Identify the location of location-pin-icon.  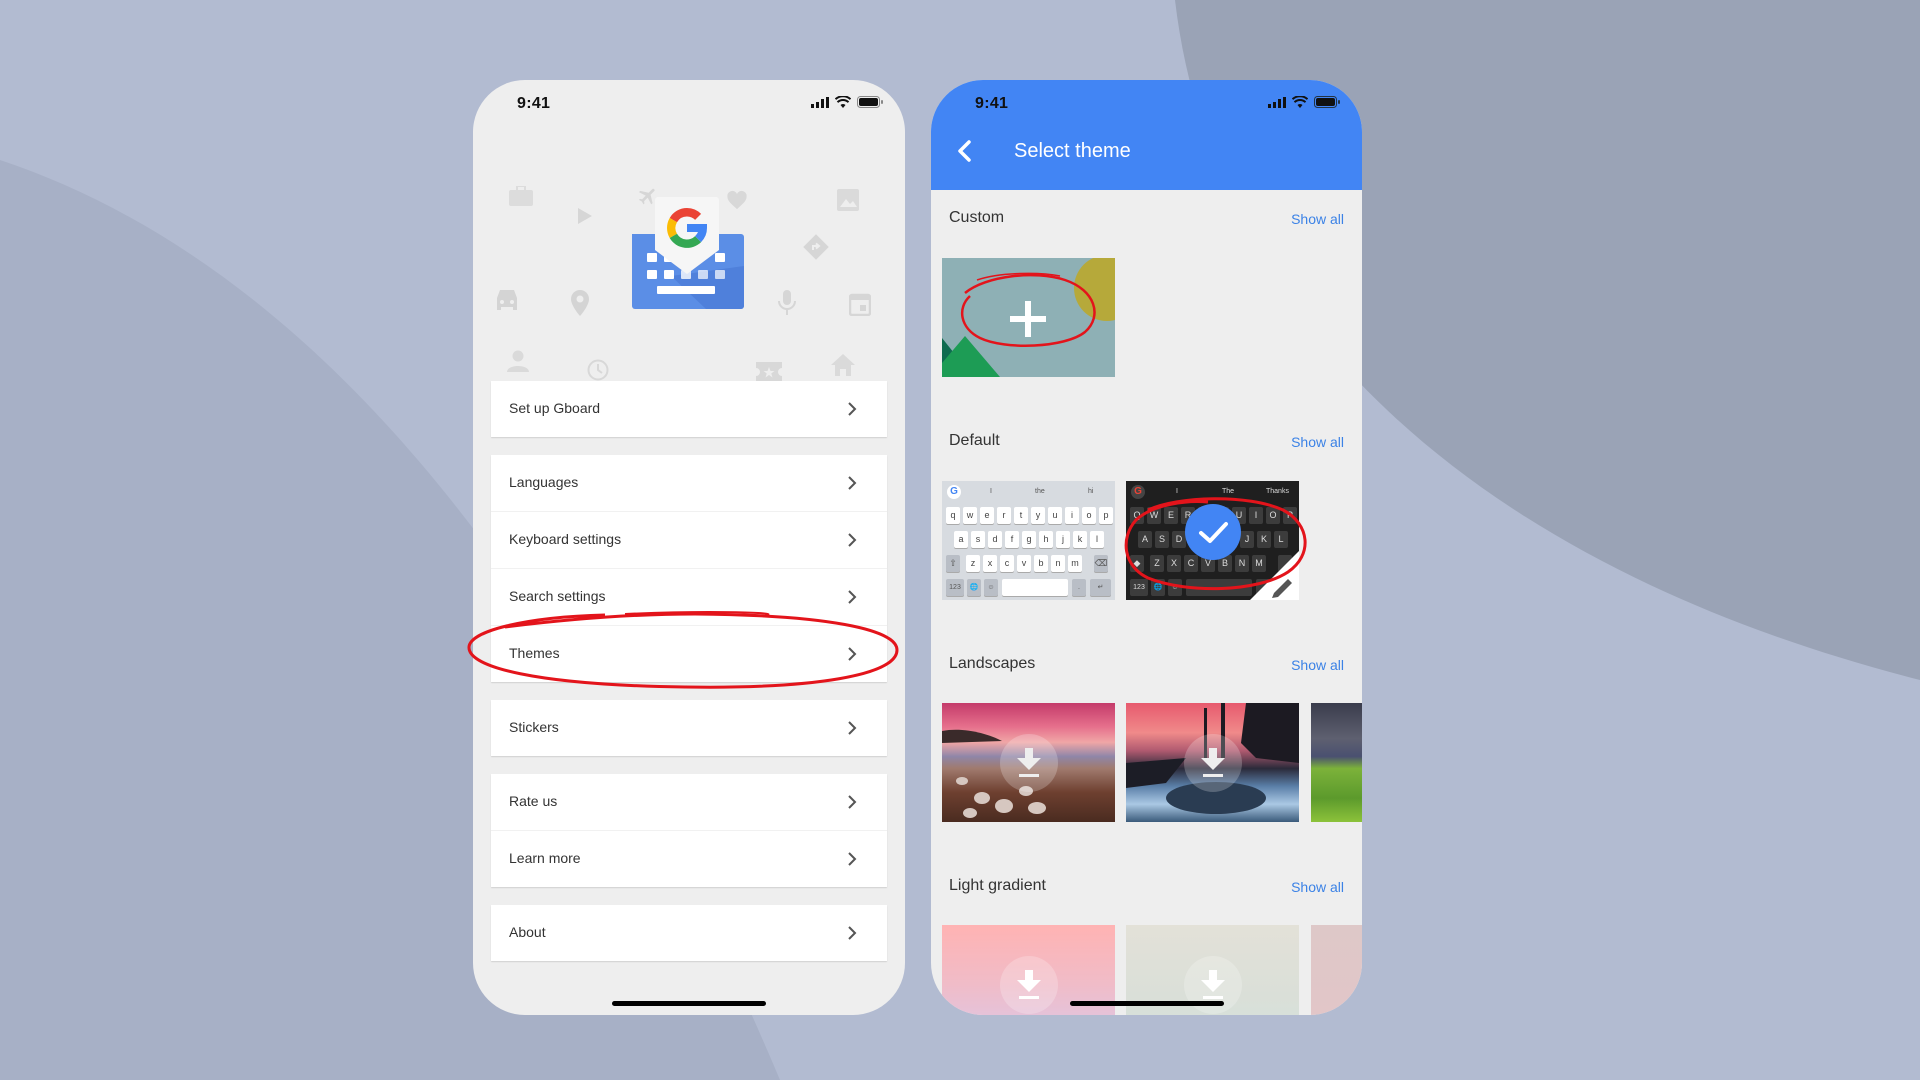
(580, 303).